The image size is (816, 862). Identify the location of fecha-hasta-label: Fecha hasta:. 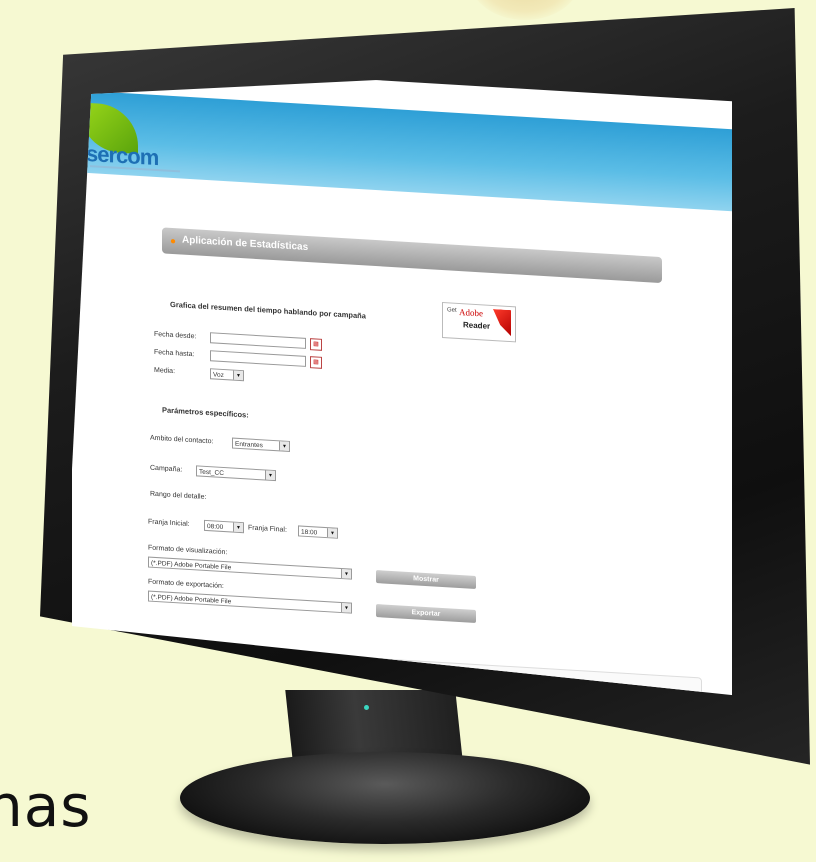
(174, 353).